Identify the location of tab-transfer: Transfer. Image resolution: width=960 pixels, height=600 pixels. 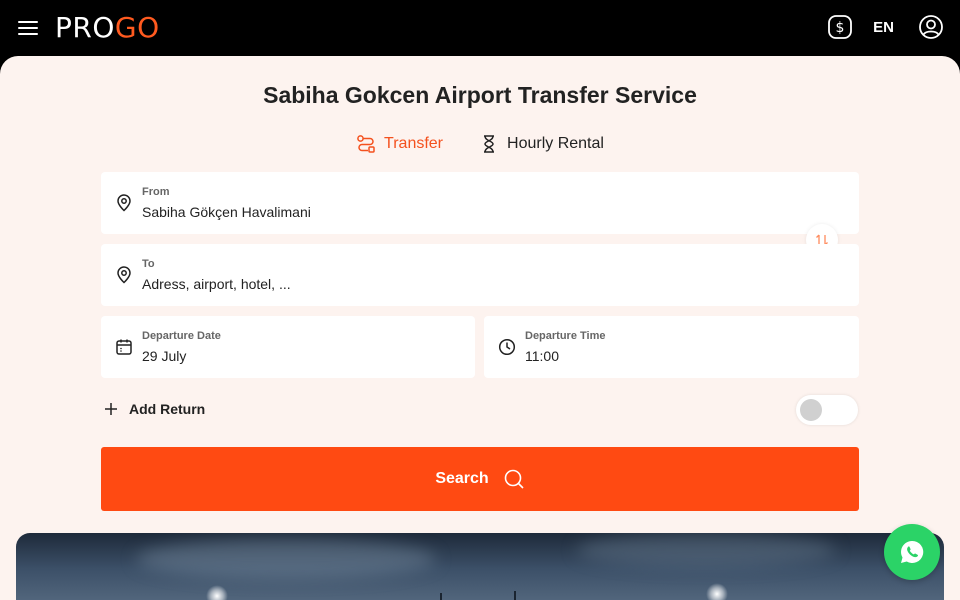
(399, 144).